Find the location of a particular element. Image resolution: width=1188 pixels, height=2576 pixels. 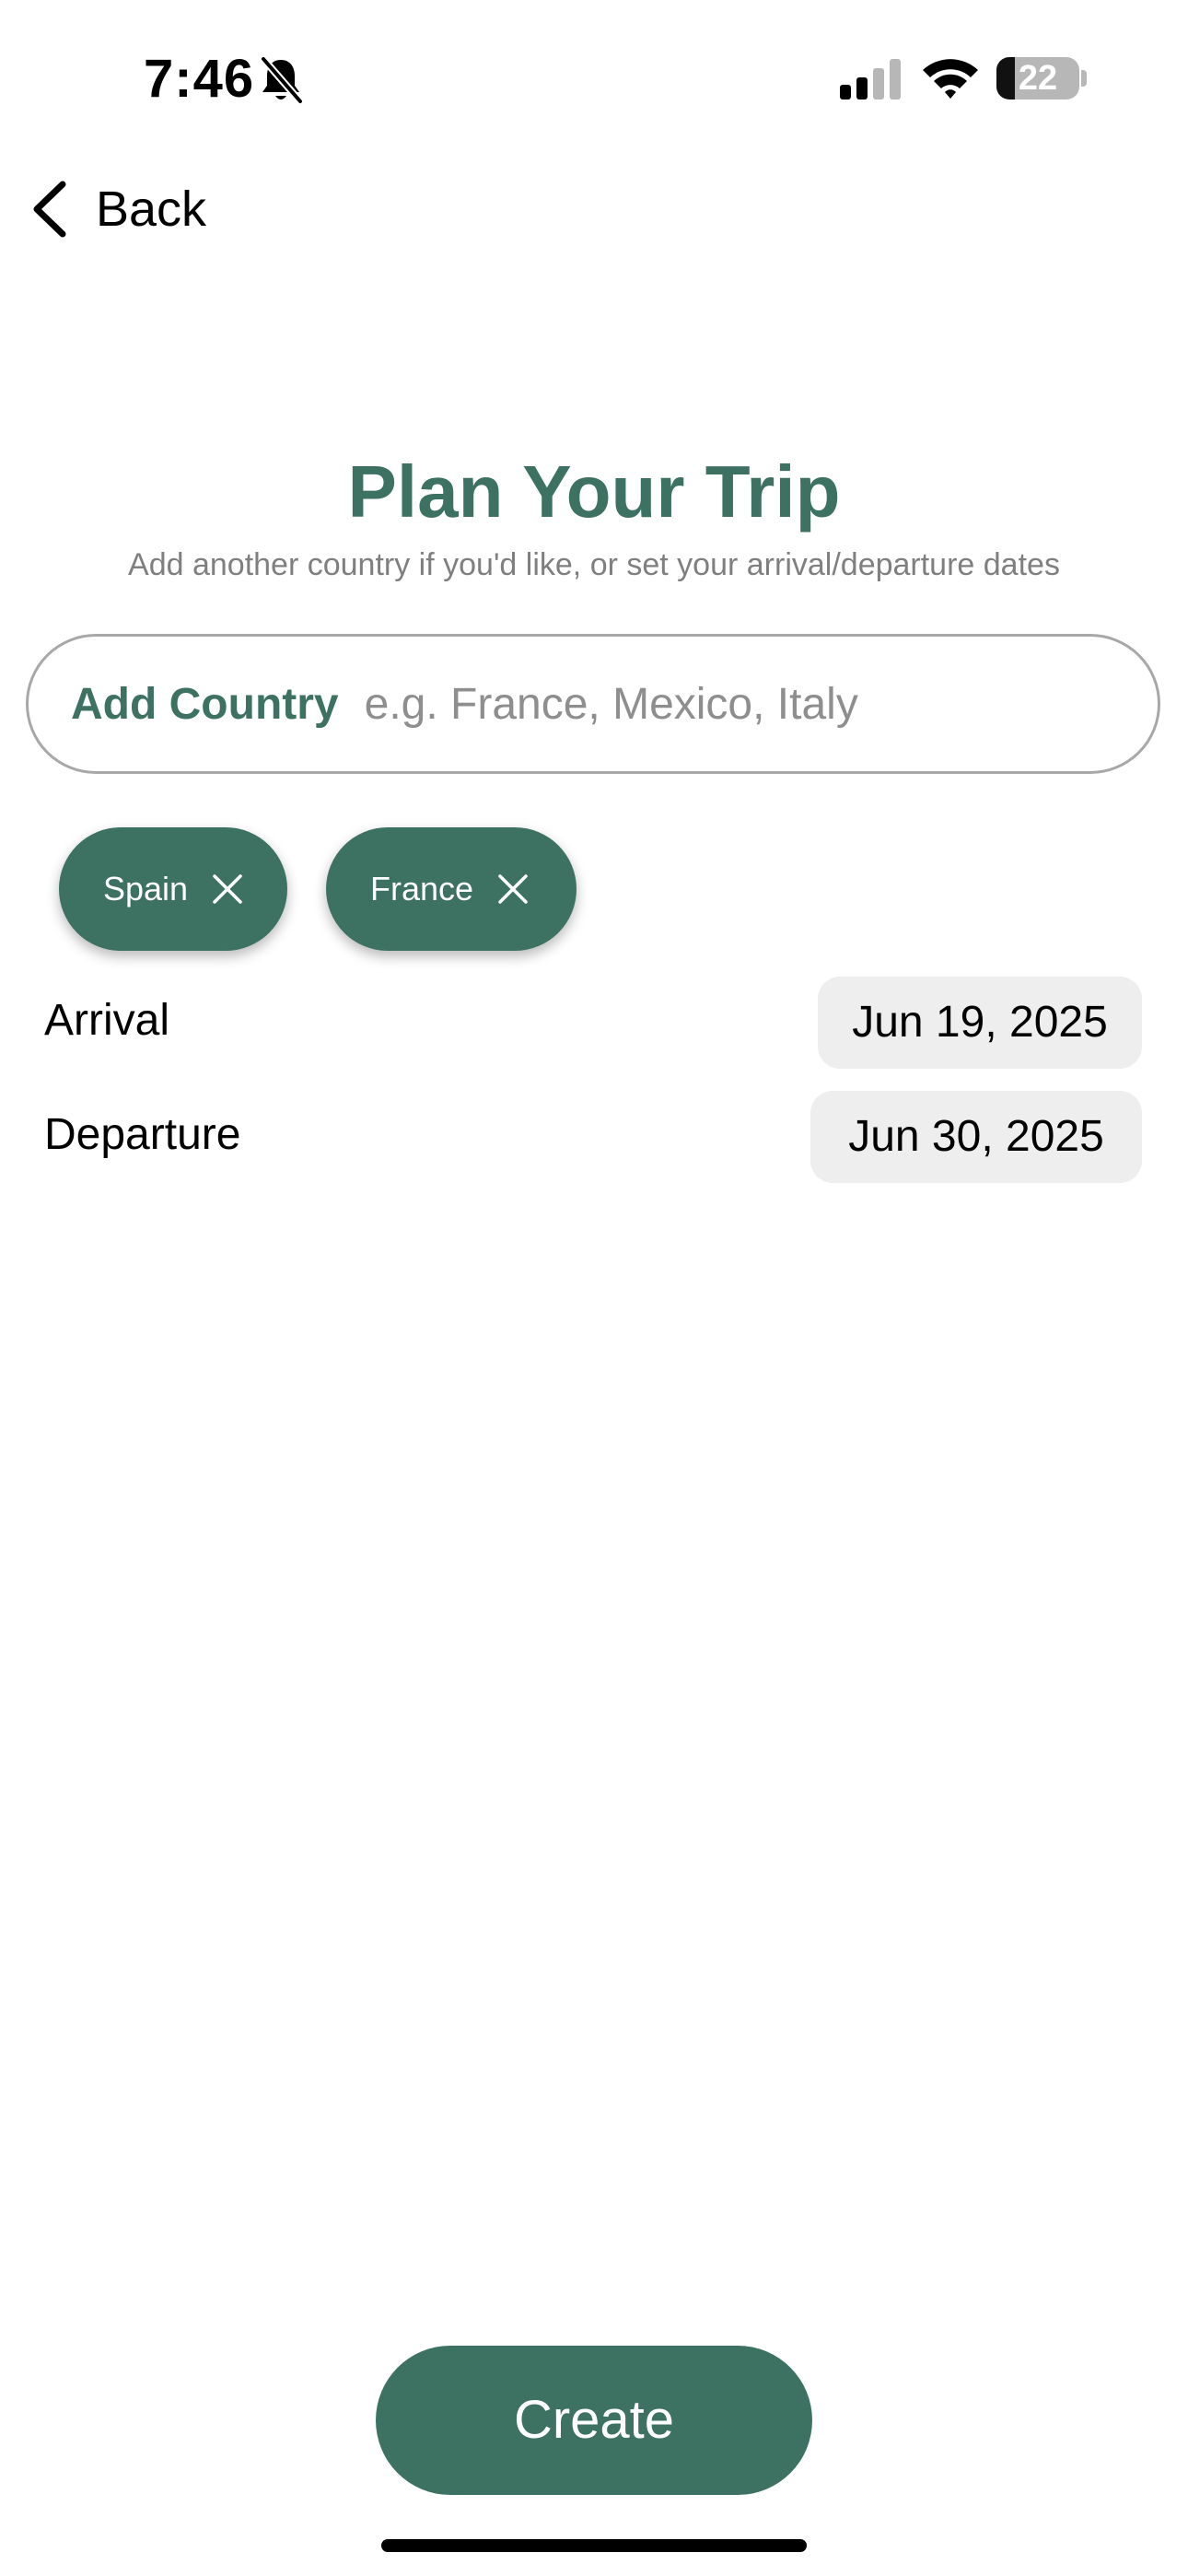

chip-label: France is located at coordinates (422, 888).